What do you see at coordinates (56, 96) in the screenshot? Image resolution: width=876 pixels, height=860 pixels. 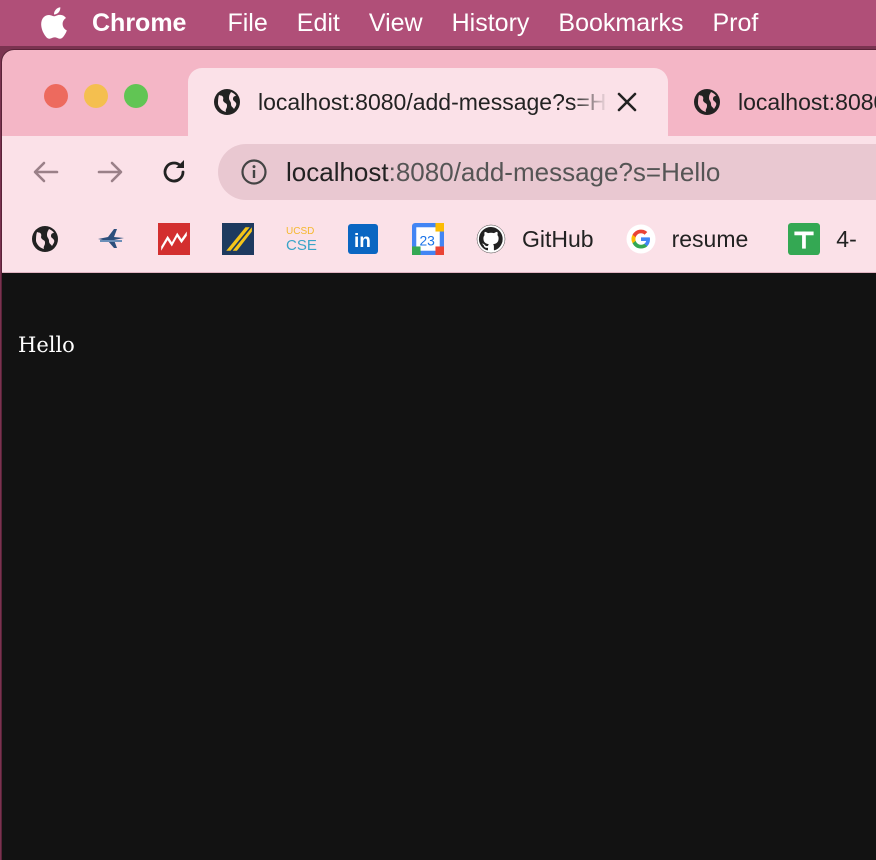 I see `close-window-button` at bounding box center [56, 96].